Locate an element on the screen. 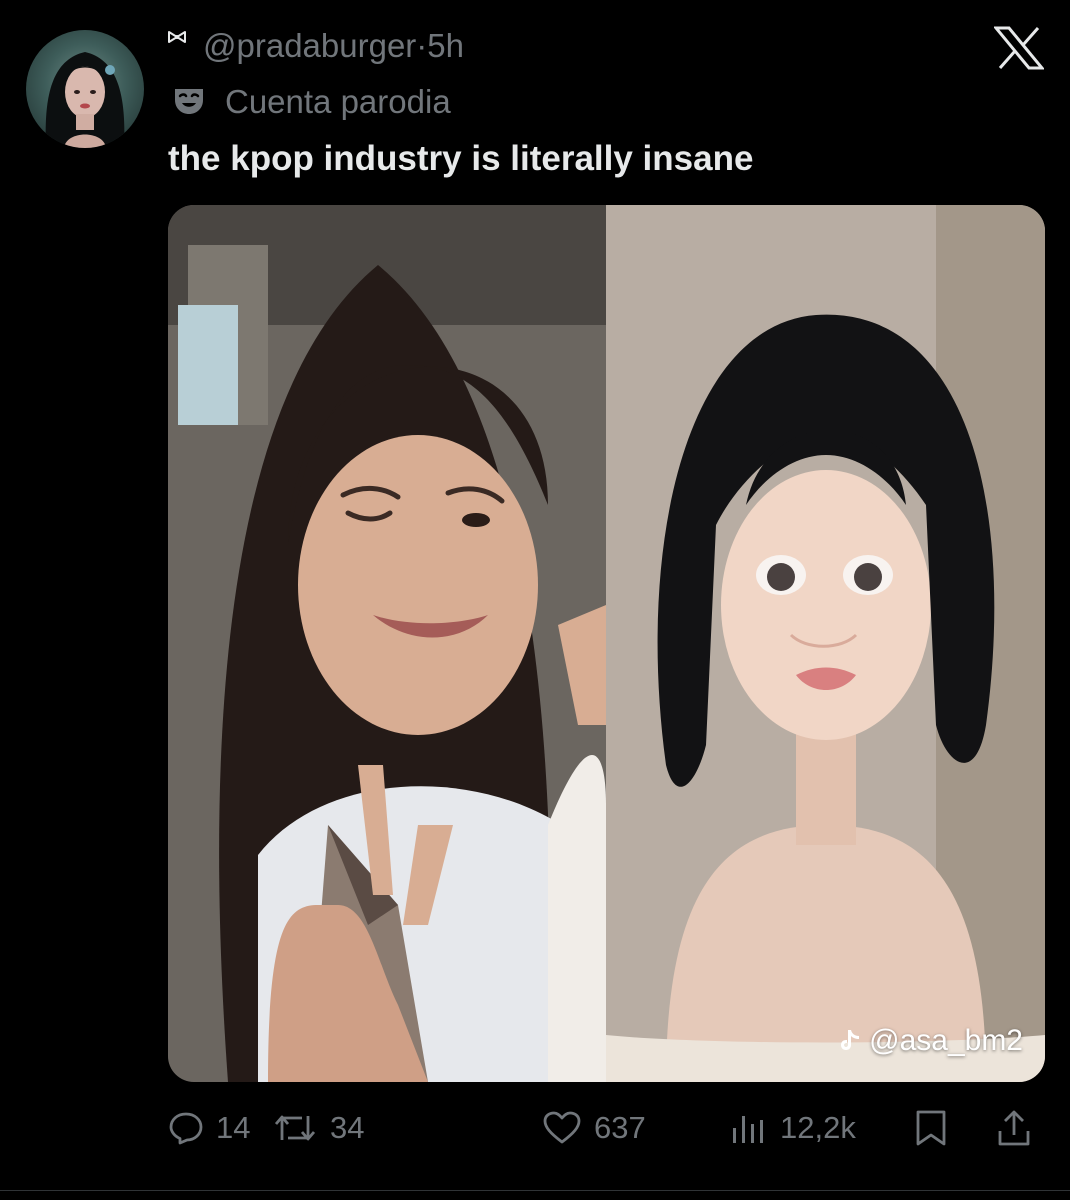 The image size is (1070, 1200). share-icon is located at coordinates (1014, 1128).